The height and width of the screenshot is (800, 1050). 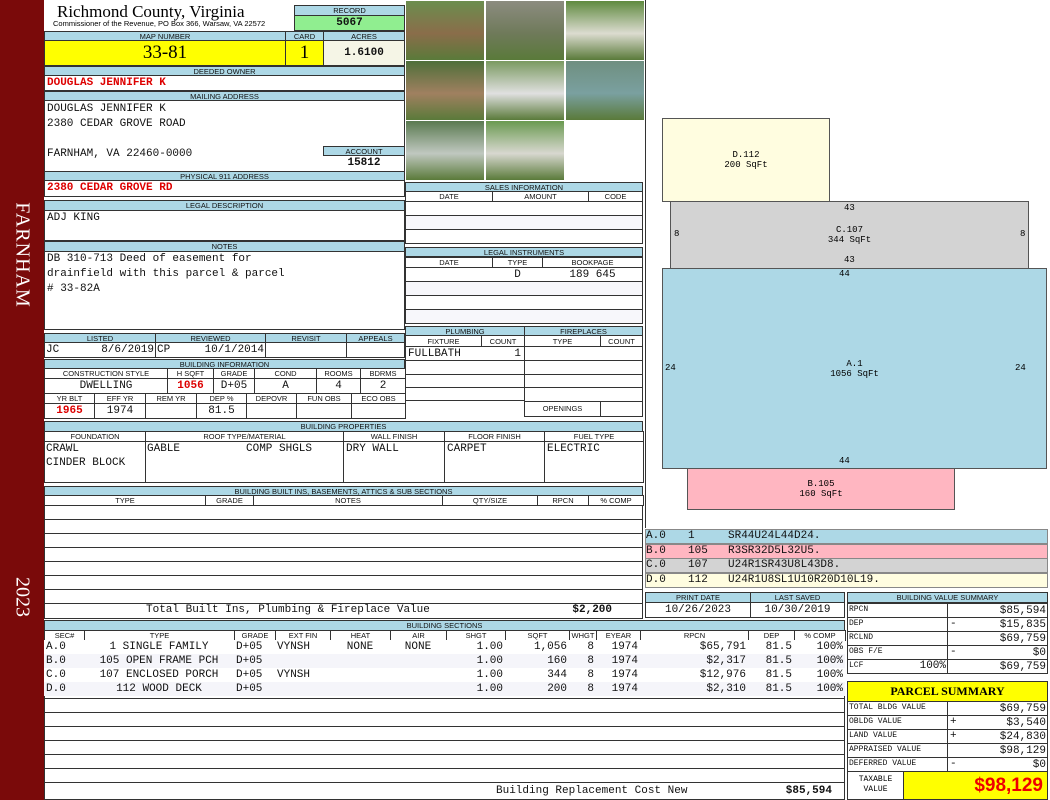 What do you see at coordinates (106, 386) in the screenshot?
I see `bi-value: DWELLING` at bounding box center [106, 386].